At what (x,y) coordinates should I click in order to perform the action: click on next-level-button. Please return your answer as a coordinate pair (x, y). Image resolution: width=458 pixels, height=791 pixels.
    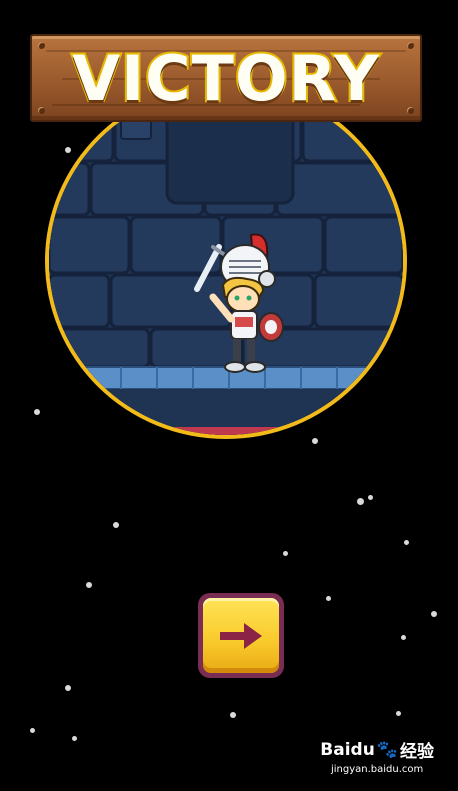
    Looking at the image, I should click on (241, 635).